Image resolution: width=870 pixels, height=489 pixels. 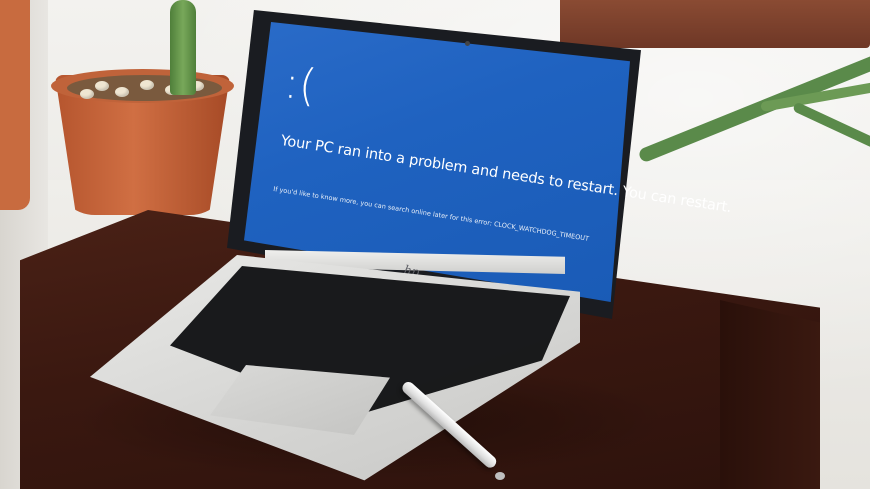 What do you see at coordinates (770, 394) in the screenshot?
I see `table-edge` at bounding box center [770, 394].